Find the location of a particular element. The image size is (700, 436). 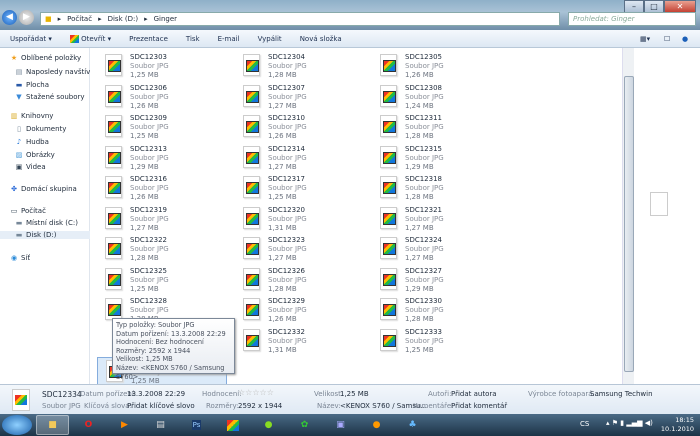

file-item: SDC12323 Soubor JPG 1,27 MB is located at coordinates (293, 249).